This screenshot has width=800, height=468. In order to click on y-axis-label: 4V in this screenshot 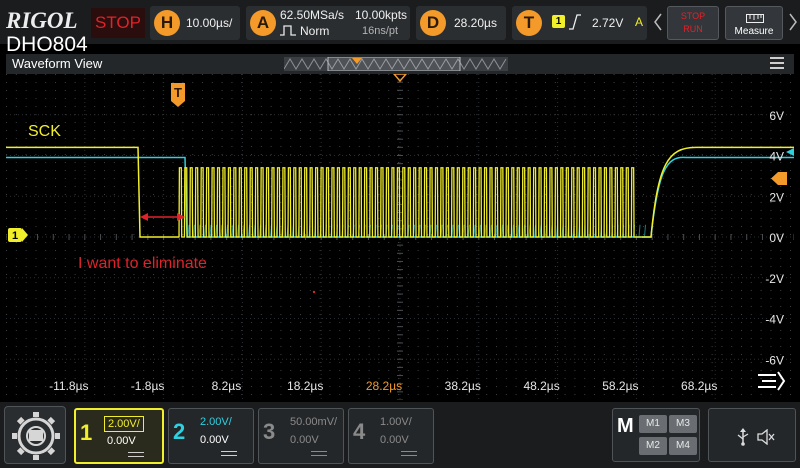, I will do `click(776, 157)`.